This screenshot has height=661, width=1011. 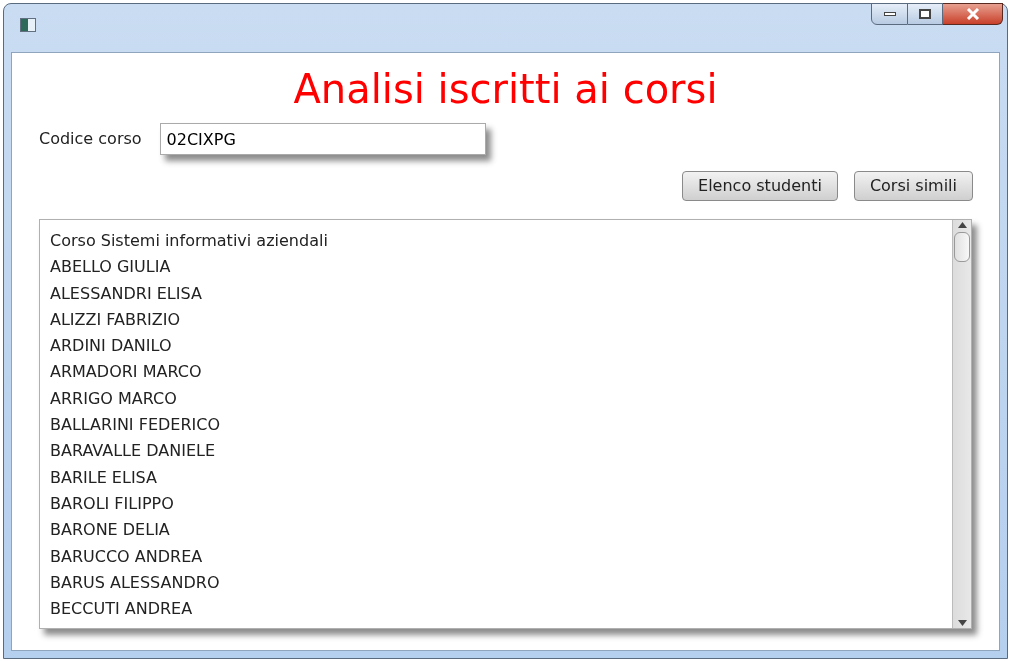 What do you see at coordinates (104, 477) in the screenshot?
I see `text-line: BARILE ELISA` at bounding box center [104, 477].